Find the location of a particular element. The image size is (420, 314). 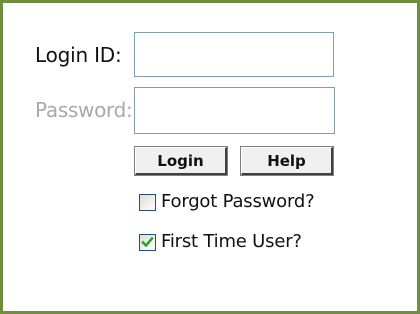

forgot-password-option: Forgot Password? is located at coordinates (227, 202).